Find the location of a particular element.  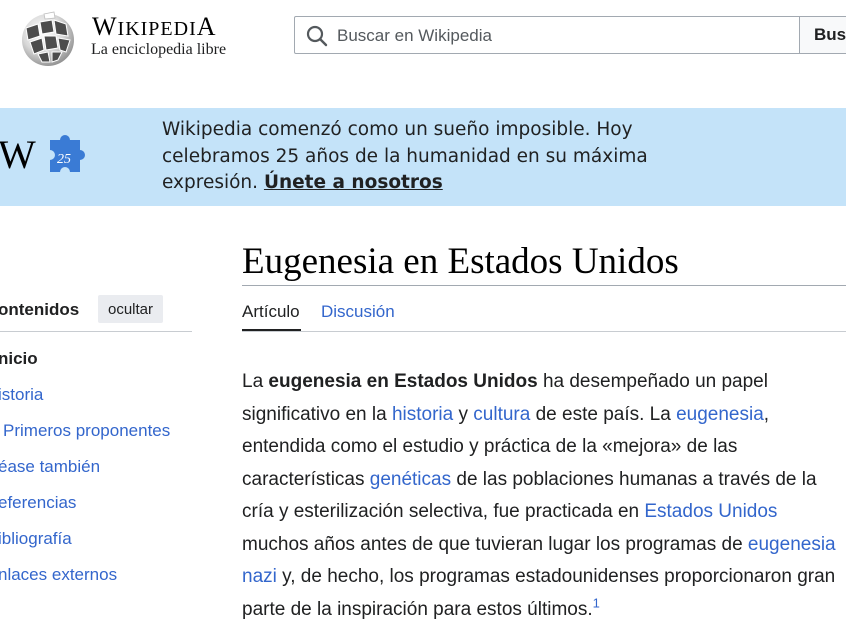

toc-title: ontenidos is located at coordinates (40, 309).